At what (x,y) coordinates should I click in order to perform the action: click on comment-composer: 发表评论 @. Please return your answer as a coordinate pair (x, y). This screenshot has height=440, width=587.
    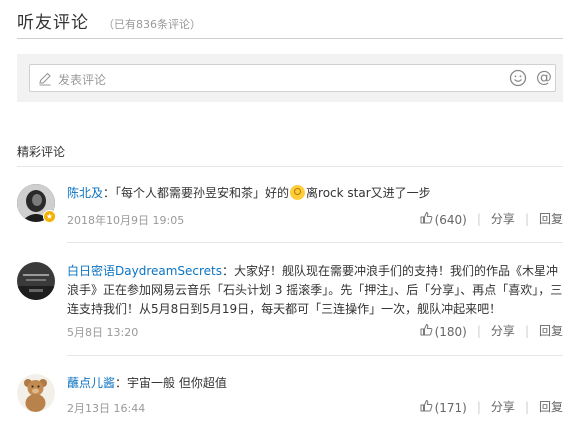
    Looking at the image, I should click on (290, 78).